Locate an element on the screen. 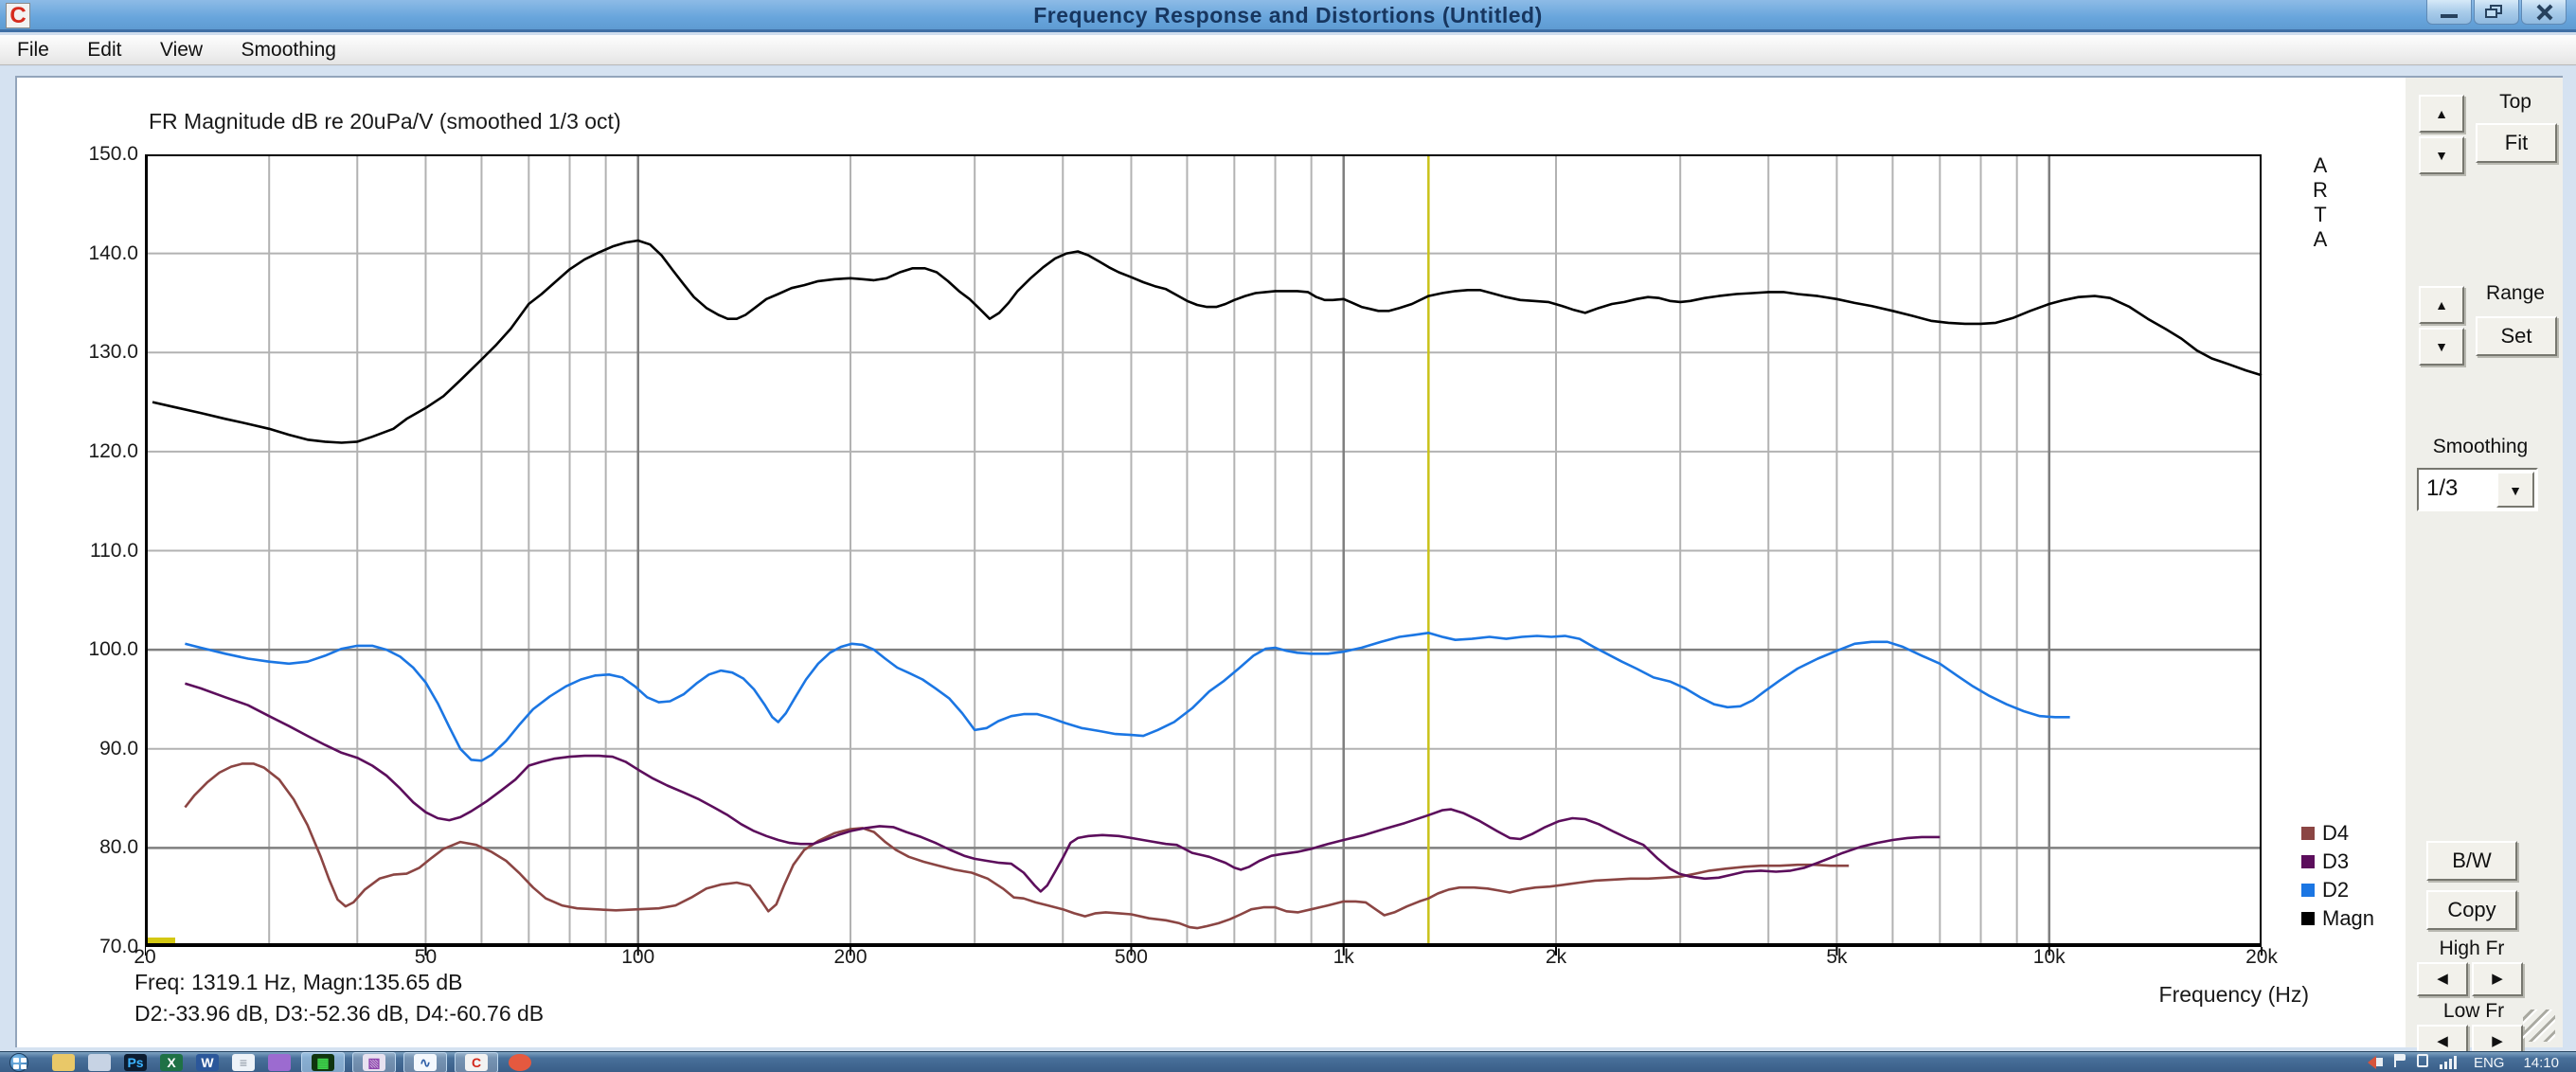  disk-icon is located at coordinates (99, 1063).